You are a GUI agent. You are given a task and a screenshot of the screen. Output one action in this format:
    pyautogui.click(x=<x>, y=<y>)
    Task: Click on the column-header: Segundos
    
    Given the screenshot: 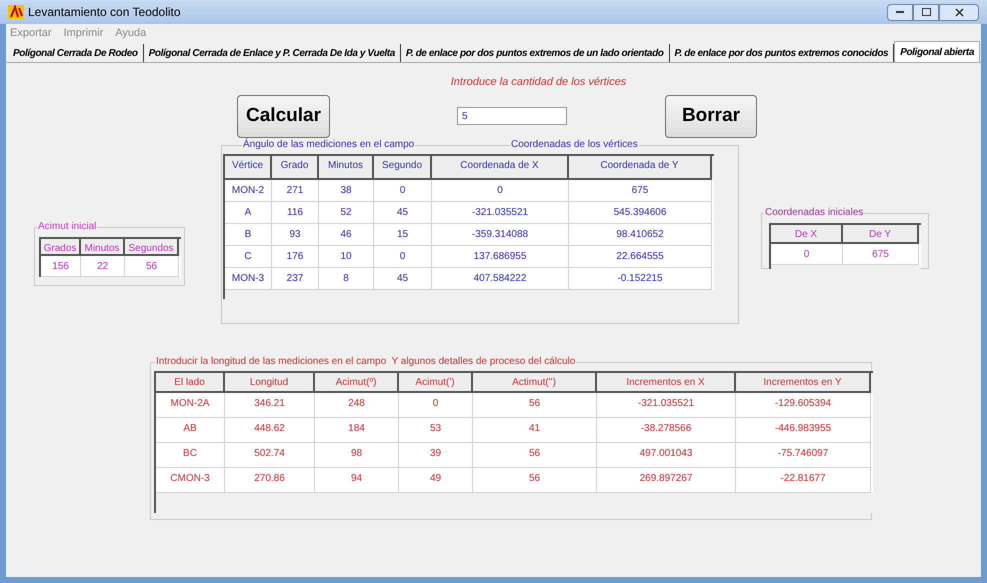 What is the action you would take?
    pyautogui.click(x=152, y=247)
    